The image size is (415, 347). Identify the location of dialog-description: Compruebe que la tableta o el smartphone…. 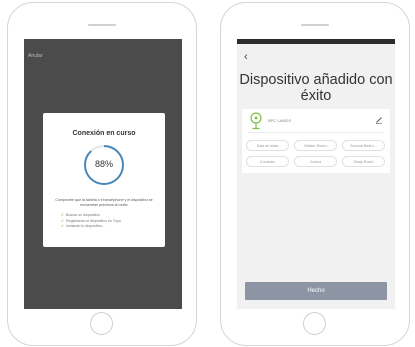
(104, 202).